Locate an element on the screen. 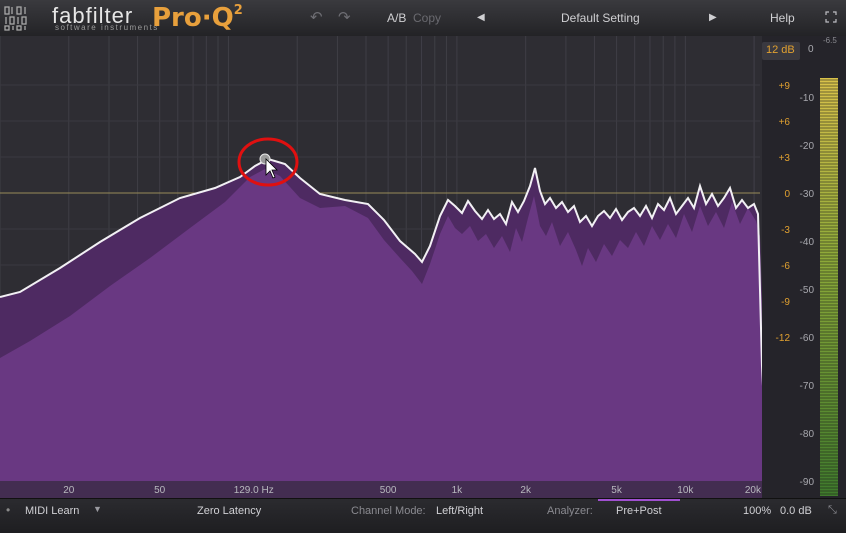  help-button: Help is located at coordinates (782, 18).